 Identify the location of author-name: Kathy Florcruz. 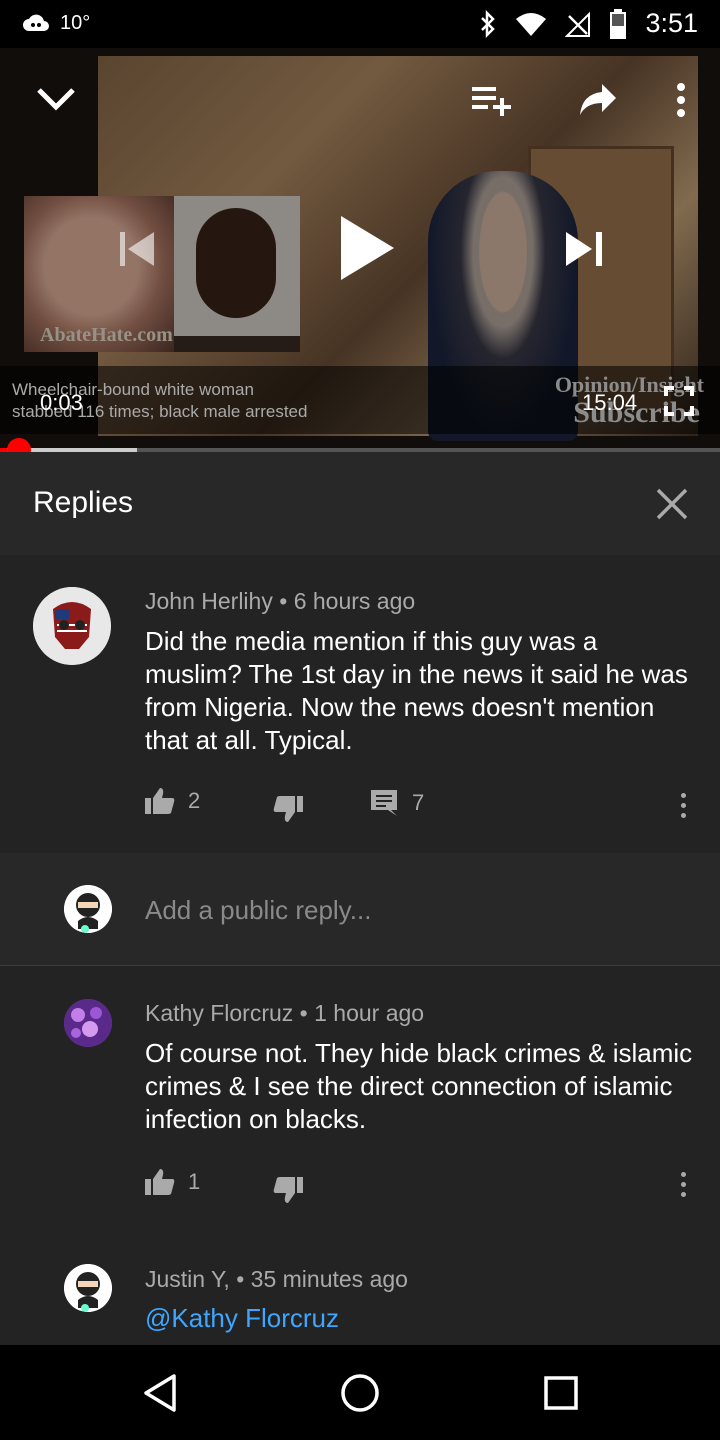
(219, 1013).